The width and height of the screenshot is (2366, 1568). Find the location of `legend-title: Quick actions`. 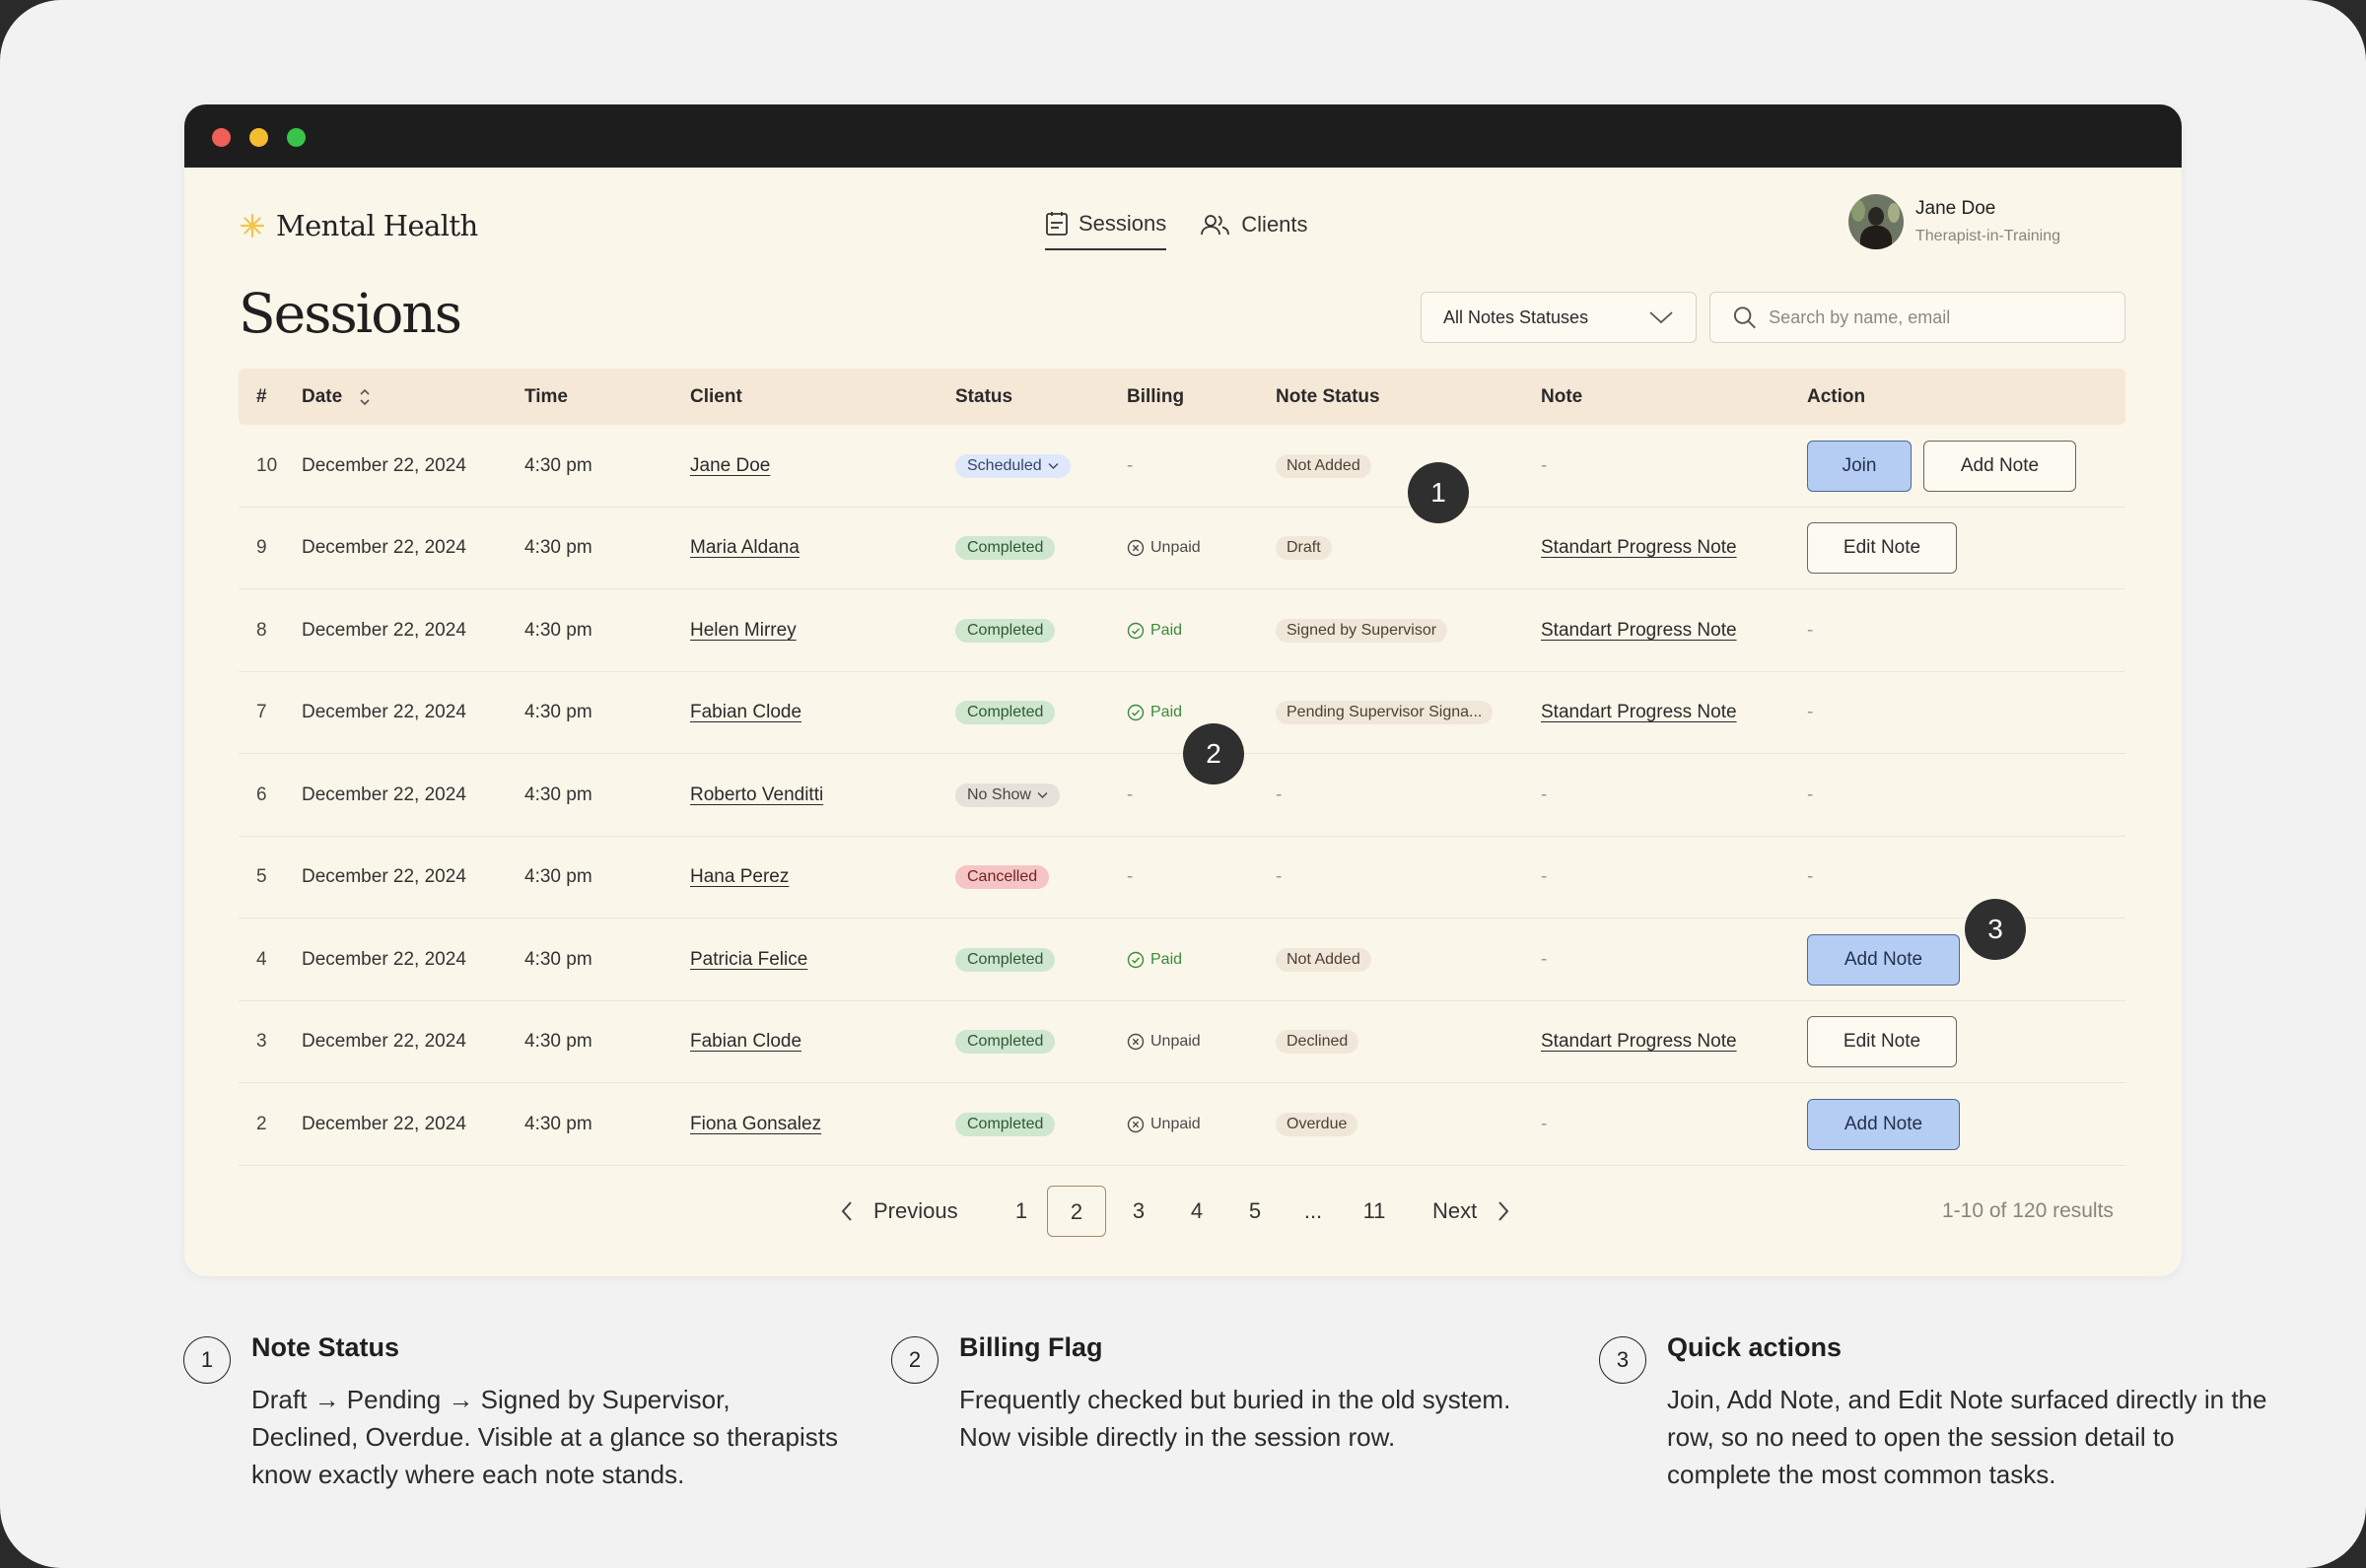

legend-title: Quick actions is located at coordinates (1755, 1347).